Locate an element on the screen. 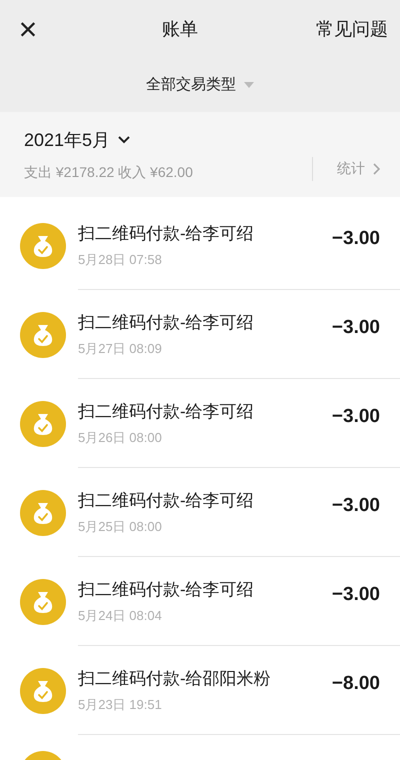 The height and width of the screenshot is (760, 400). dropdown-caret-icon is located at coordinates (249, 85).